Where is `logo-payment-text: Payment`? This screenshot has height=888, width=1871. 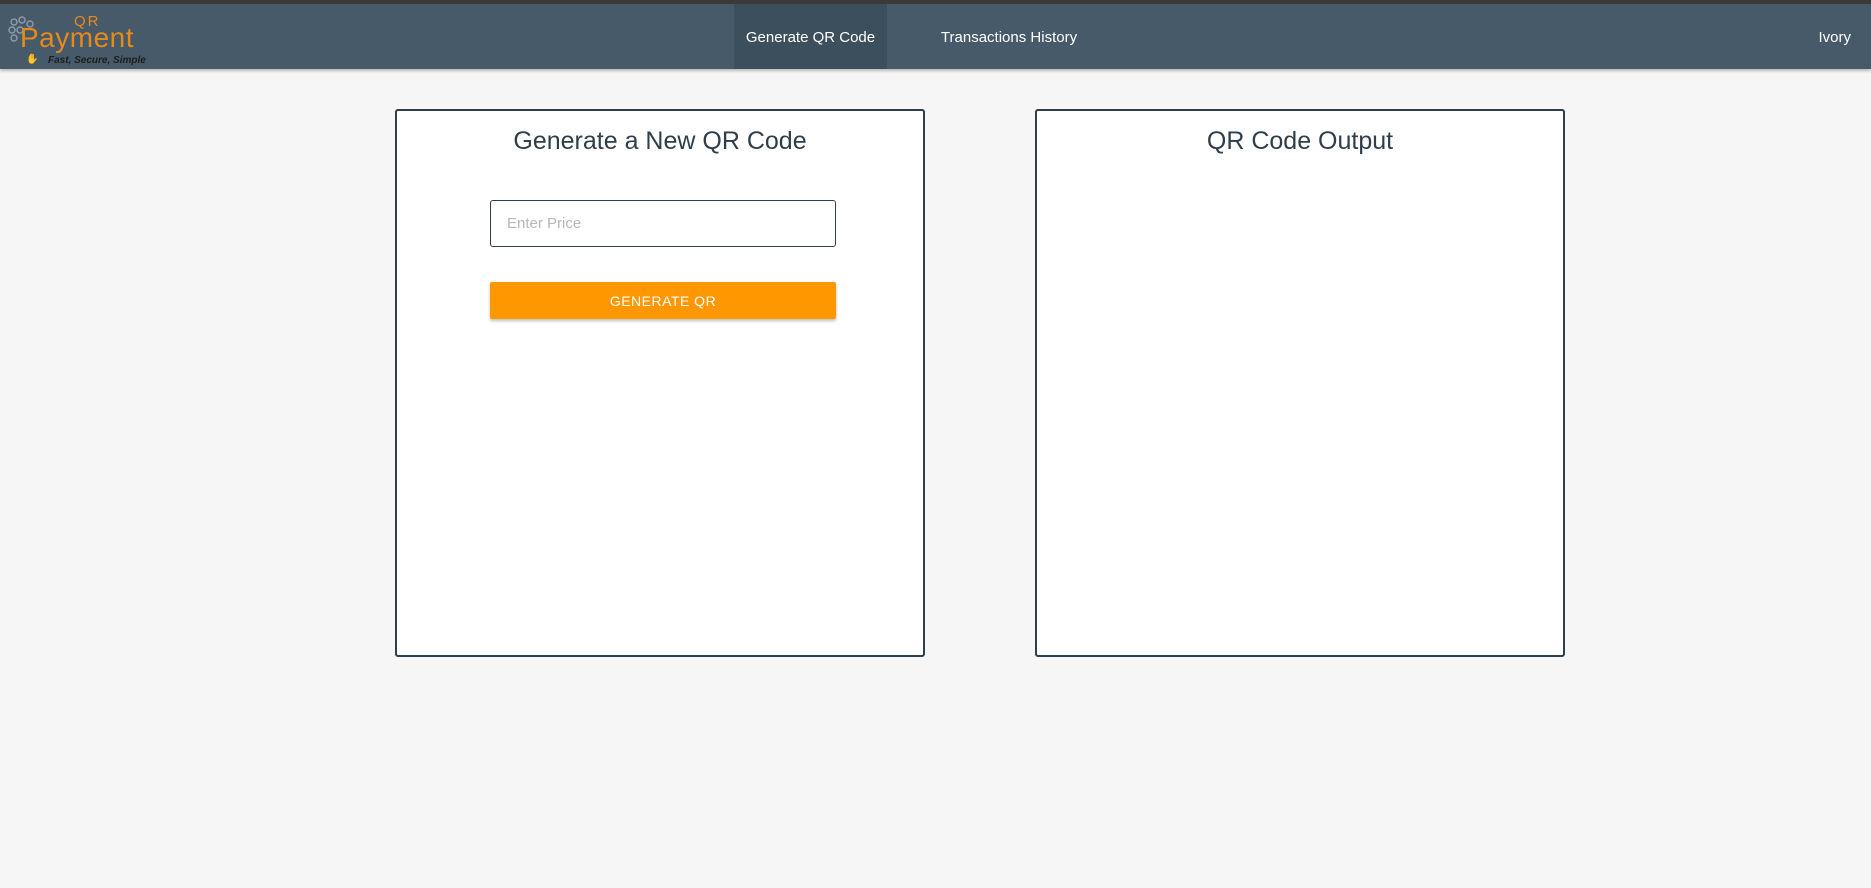
logo-payment-text: Payment is located at coordinates (77, 37).